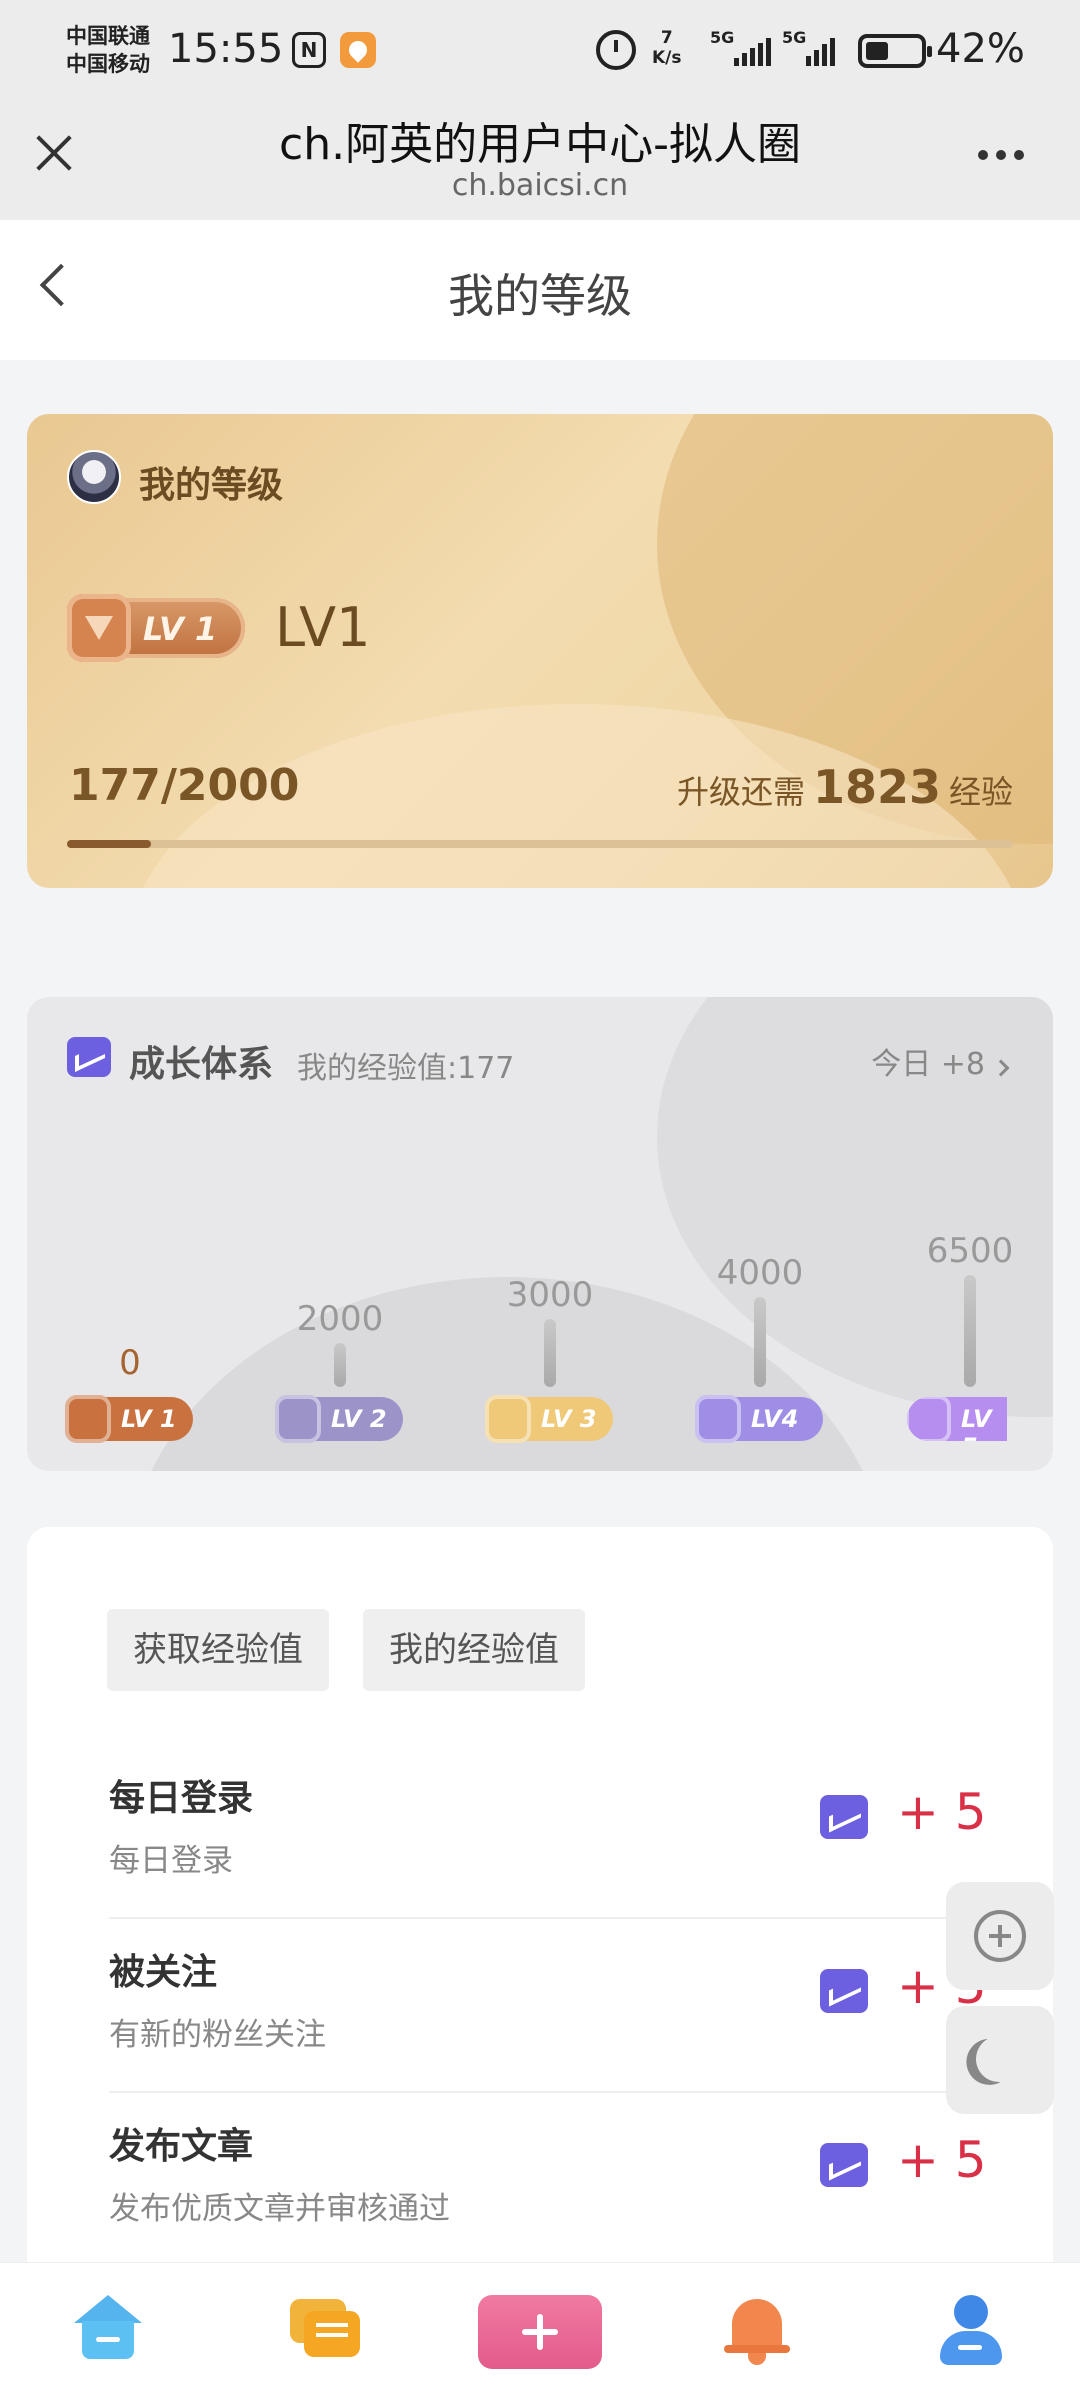 The width and height of the screenshot is (1080, 2400). I want to click on current-level: LV1, so click(323, 627).